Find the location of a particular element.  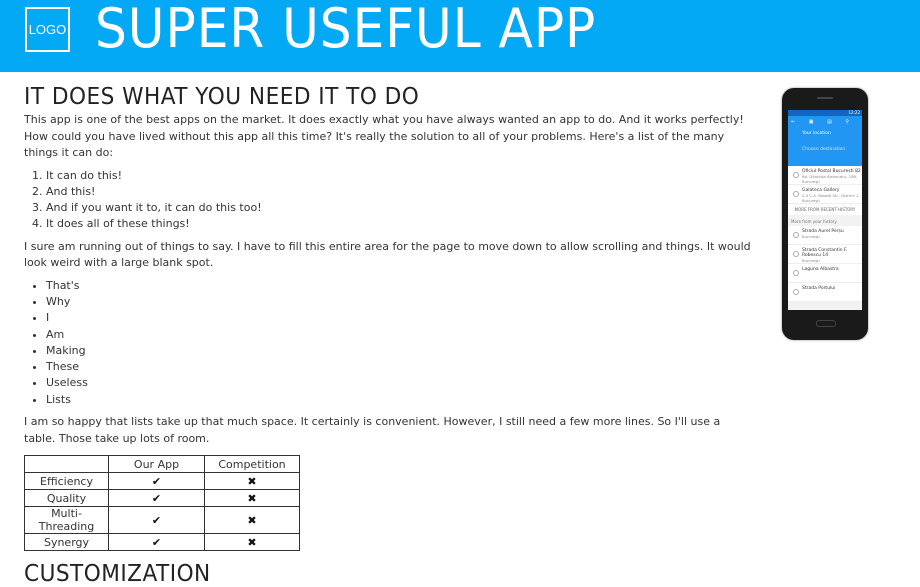

feature-cell: Efficiency is located at coordinates (66, 481).